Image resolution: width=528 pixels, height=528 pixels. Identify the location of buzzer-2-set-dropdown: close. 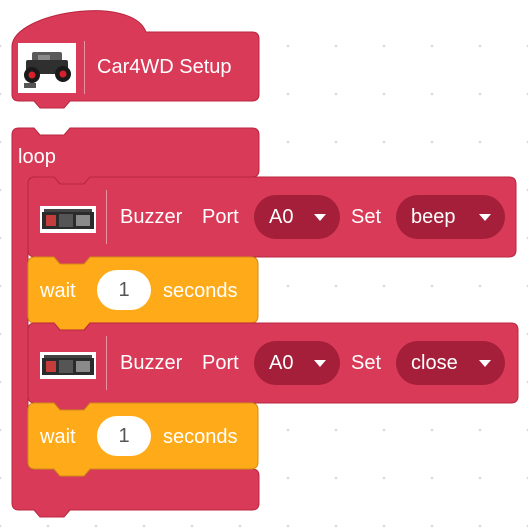
(450, 363).